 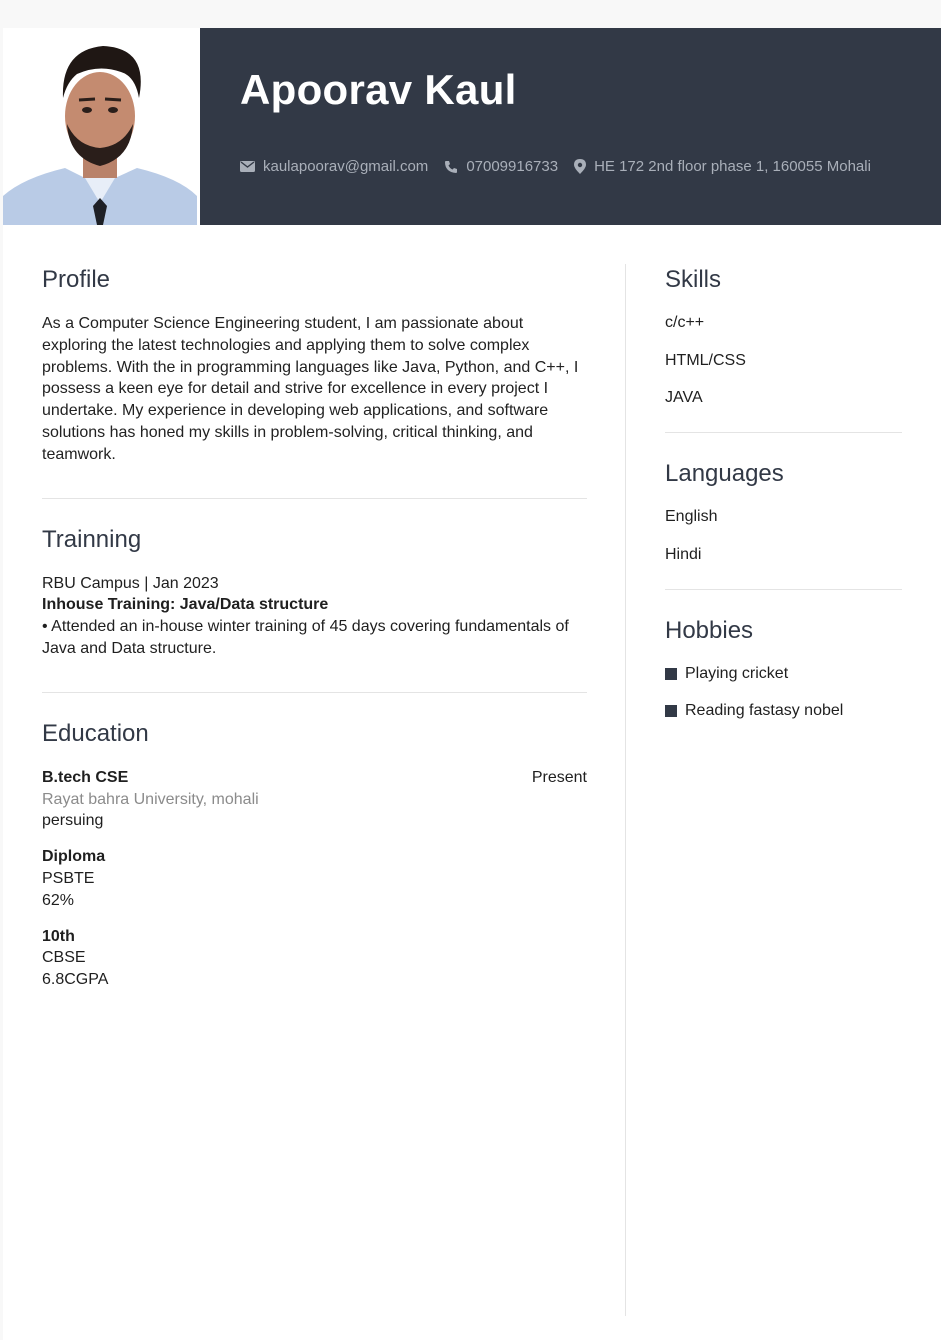 I want to click on education-institute: CBSE, so click(x=64, y=958).